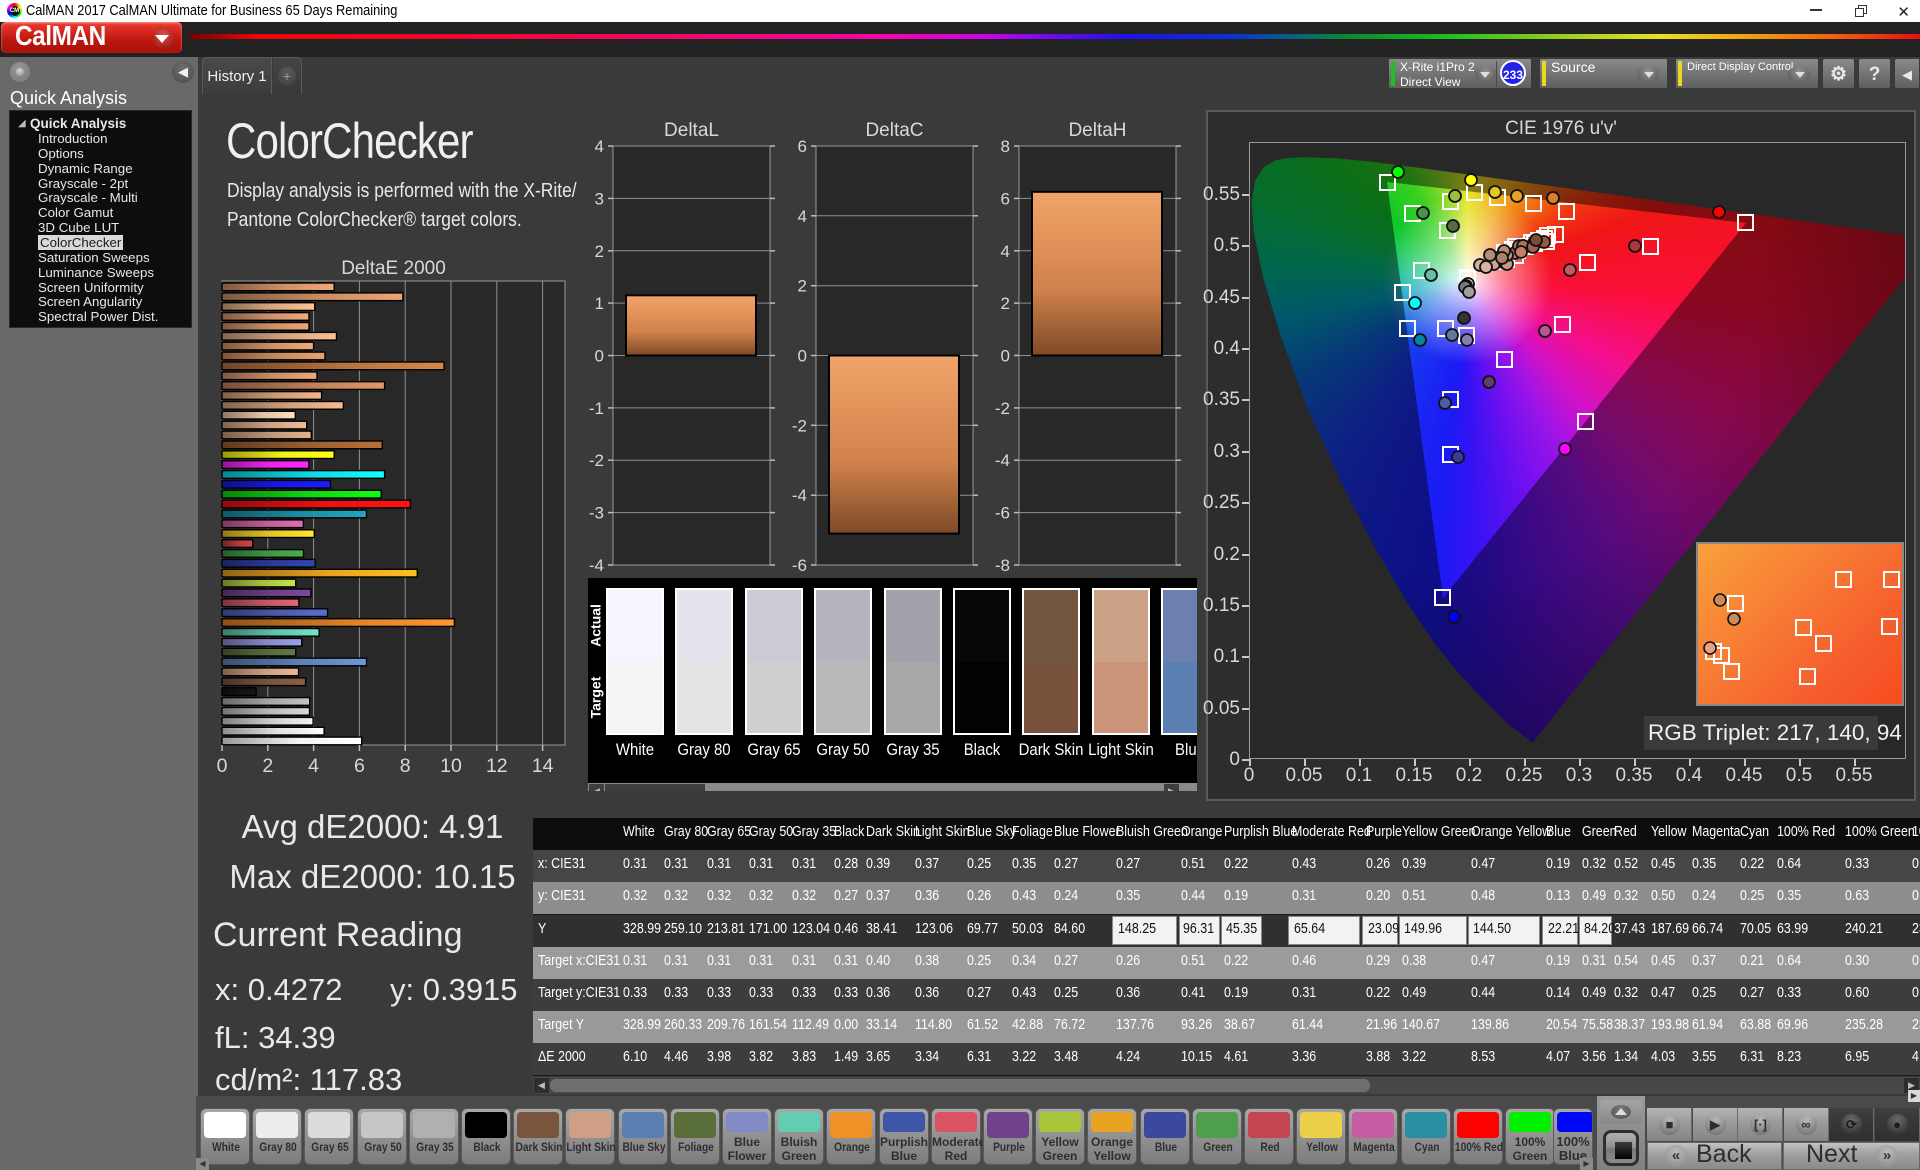  Describe the element at coordinates (599, 303) in the screenshot. I see `svg-text: 1` at that location.